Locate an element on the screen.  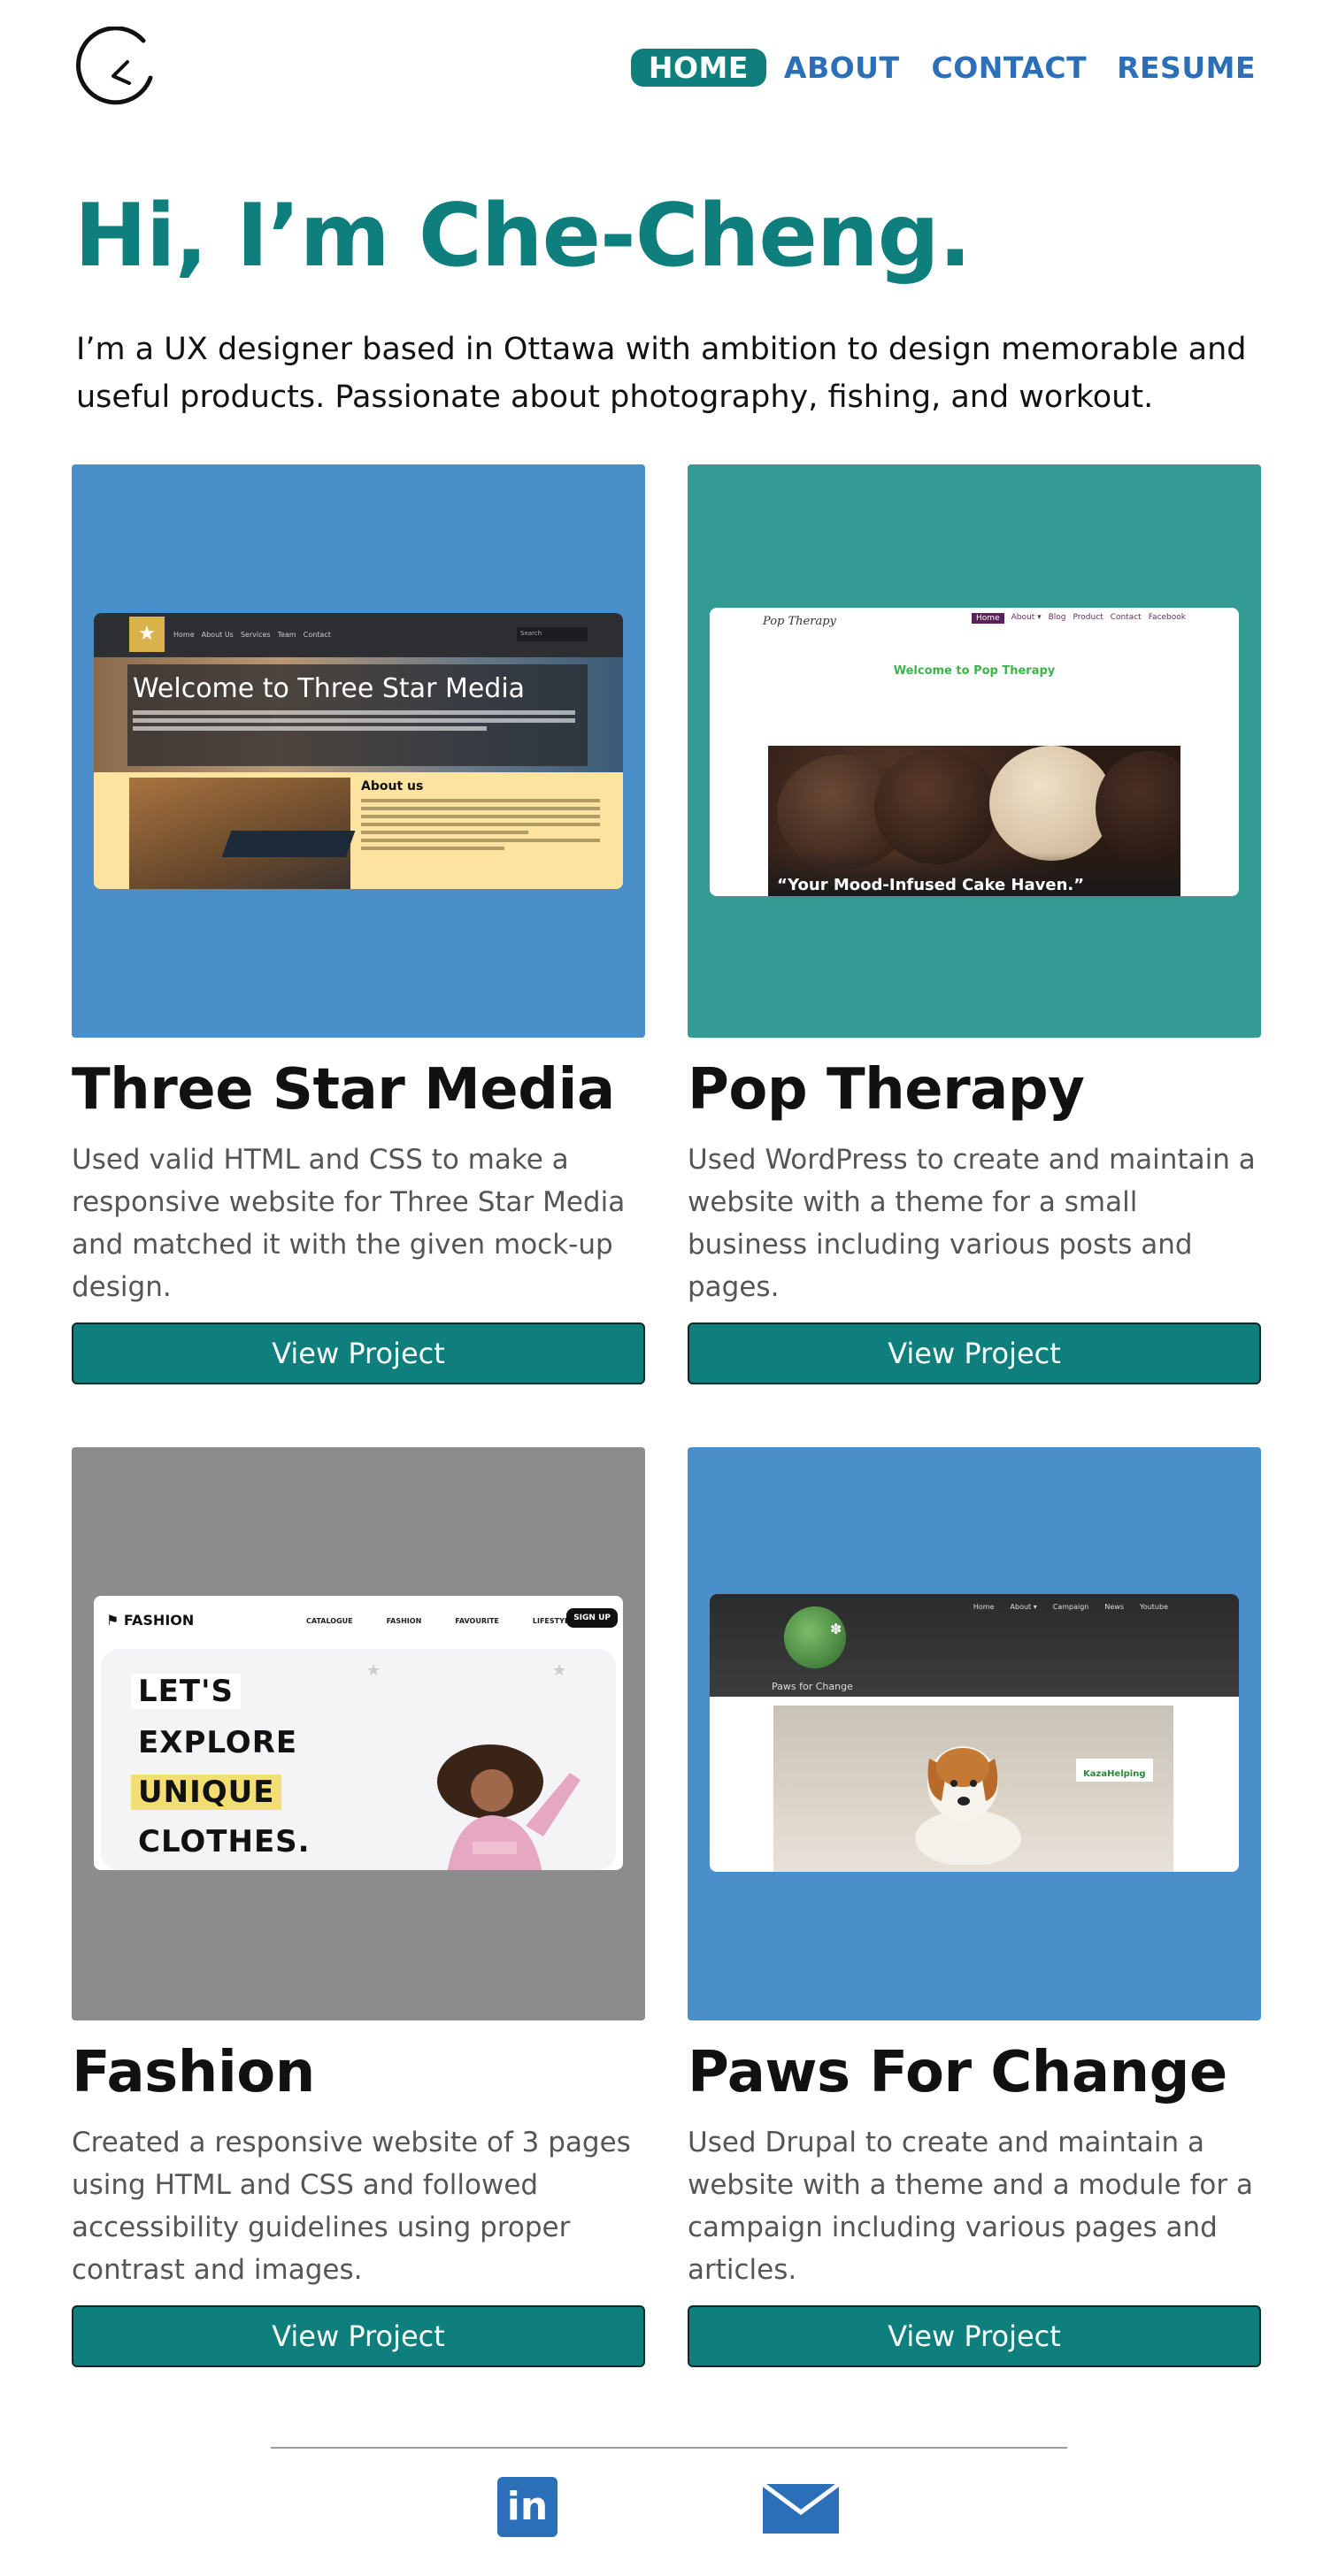
main-nav: HOME ABOUT CONTACT RESUME is located at coordinates (943, 68).